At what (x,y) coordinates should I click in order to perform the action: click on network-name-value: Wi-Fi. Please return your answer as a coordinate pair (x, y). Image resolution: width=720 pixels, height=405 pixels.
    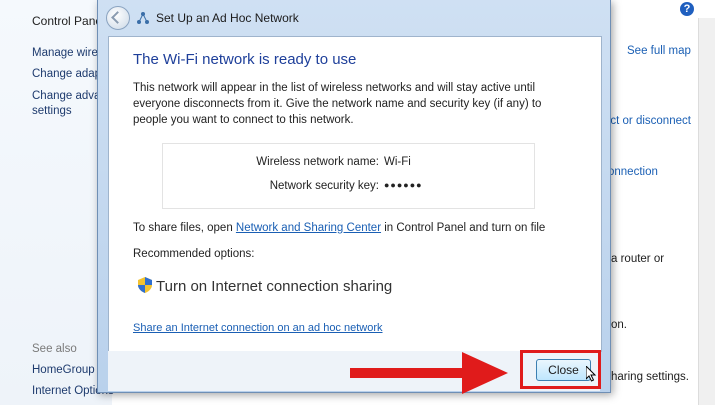
    Looking at the image, I should click on (397, 162).